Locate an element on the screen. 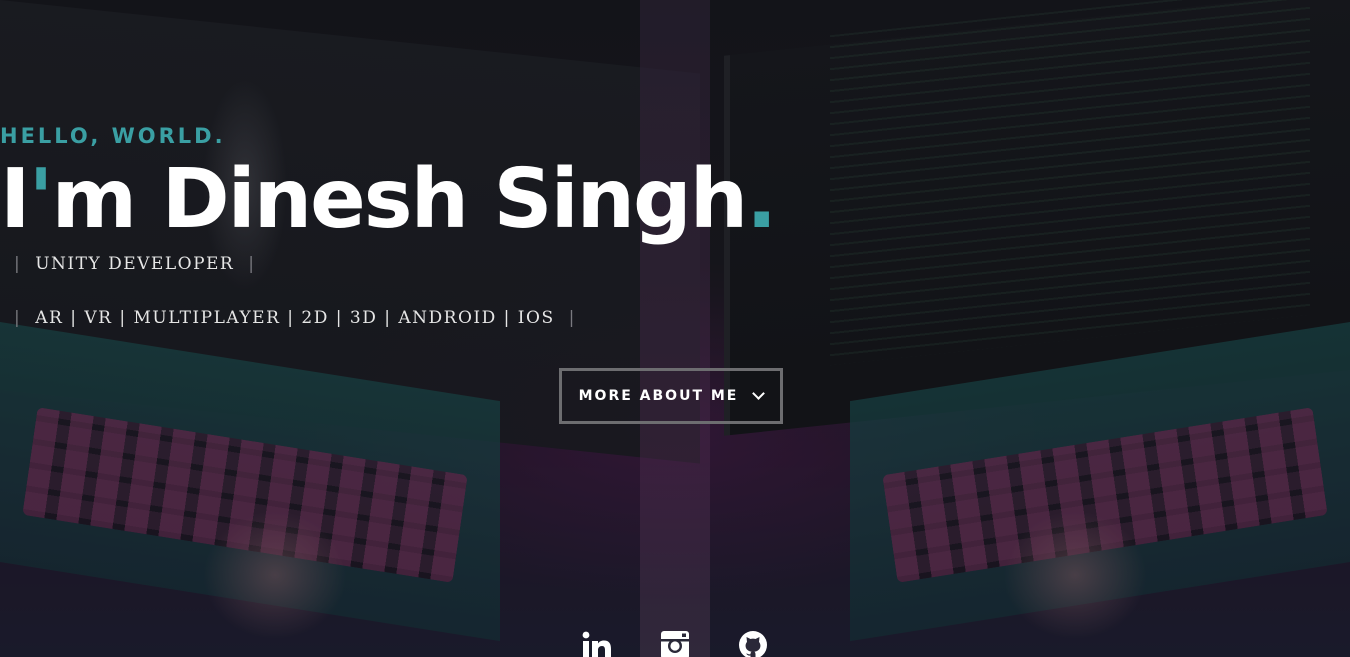 The image size is (1350, 657). more-about-me-label: MORE ABOUT ME is located at coordinates (658, 396).